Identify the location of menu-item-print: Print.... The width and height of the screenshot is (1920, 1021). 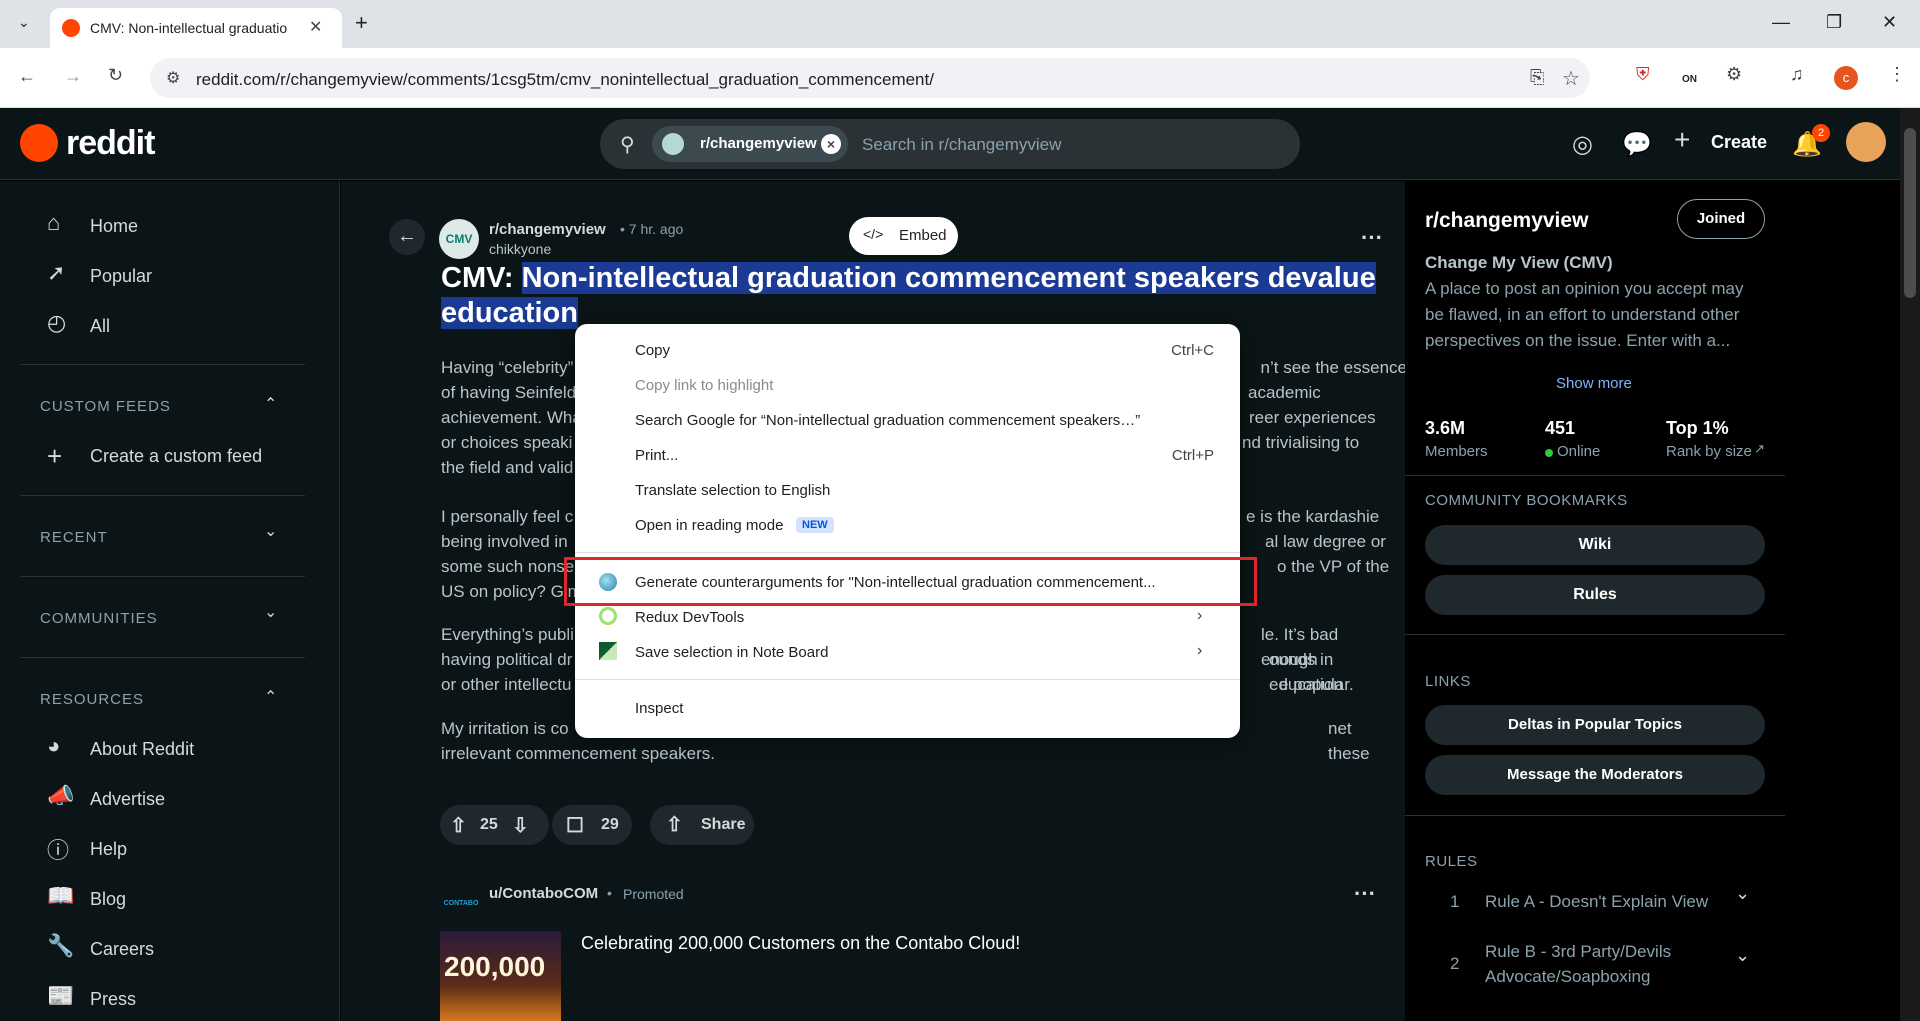
(656, 455).